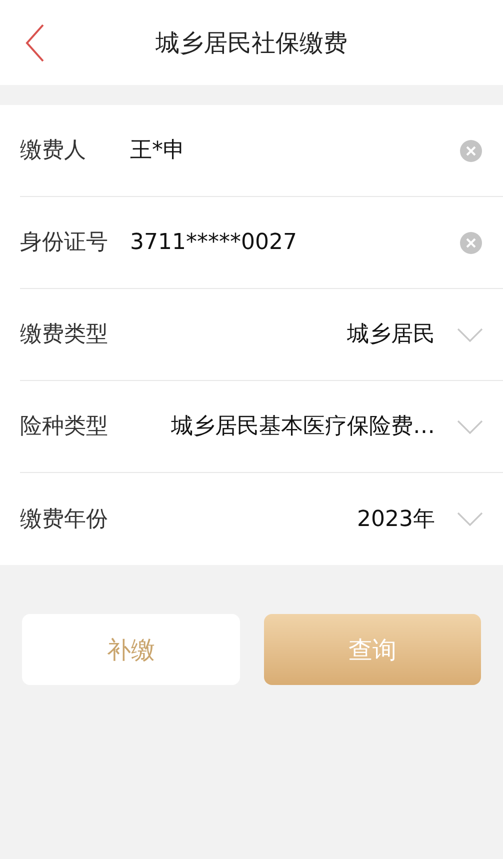 The image size is (503, 859). I want to click on input-field: 3711*****0027, so click(294, 242).